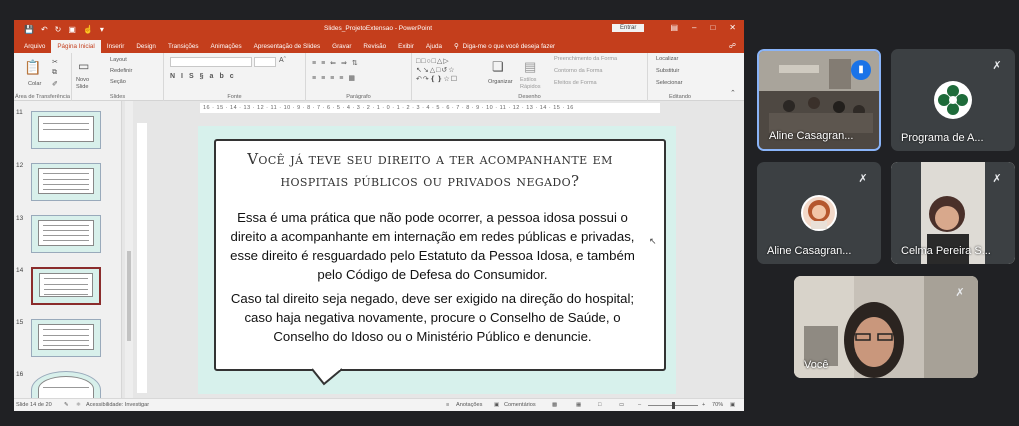 This screenshot has width=1019, height=426. I want to click on list-icons: ≡≡⇐⇒⇅, so click(337, 63).